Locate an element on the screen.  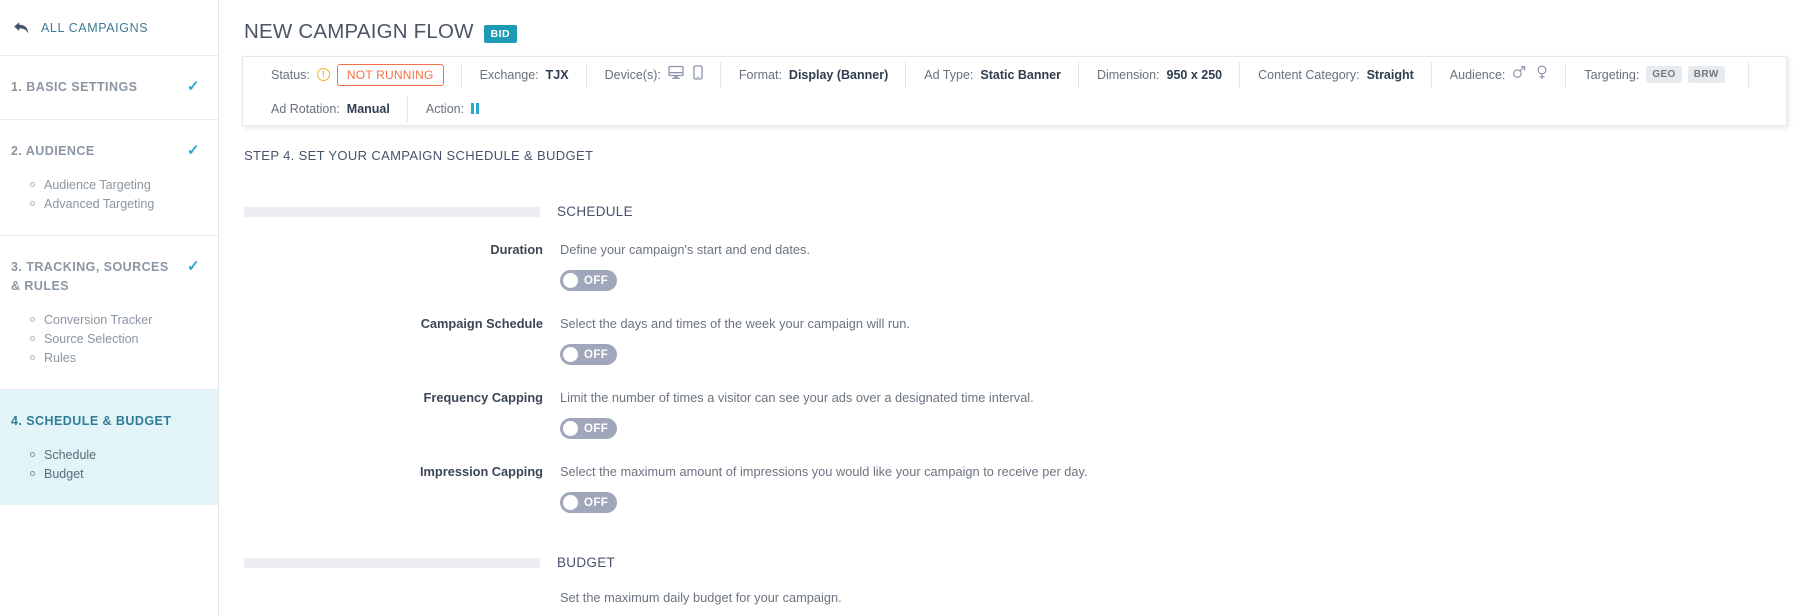
sidebar-section-basic-settings: 1. BASIC SETTINGS ✓ is located at coordinates (109, 88).